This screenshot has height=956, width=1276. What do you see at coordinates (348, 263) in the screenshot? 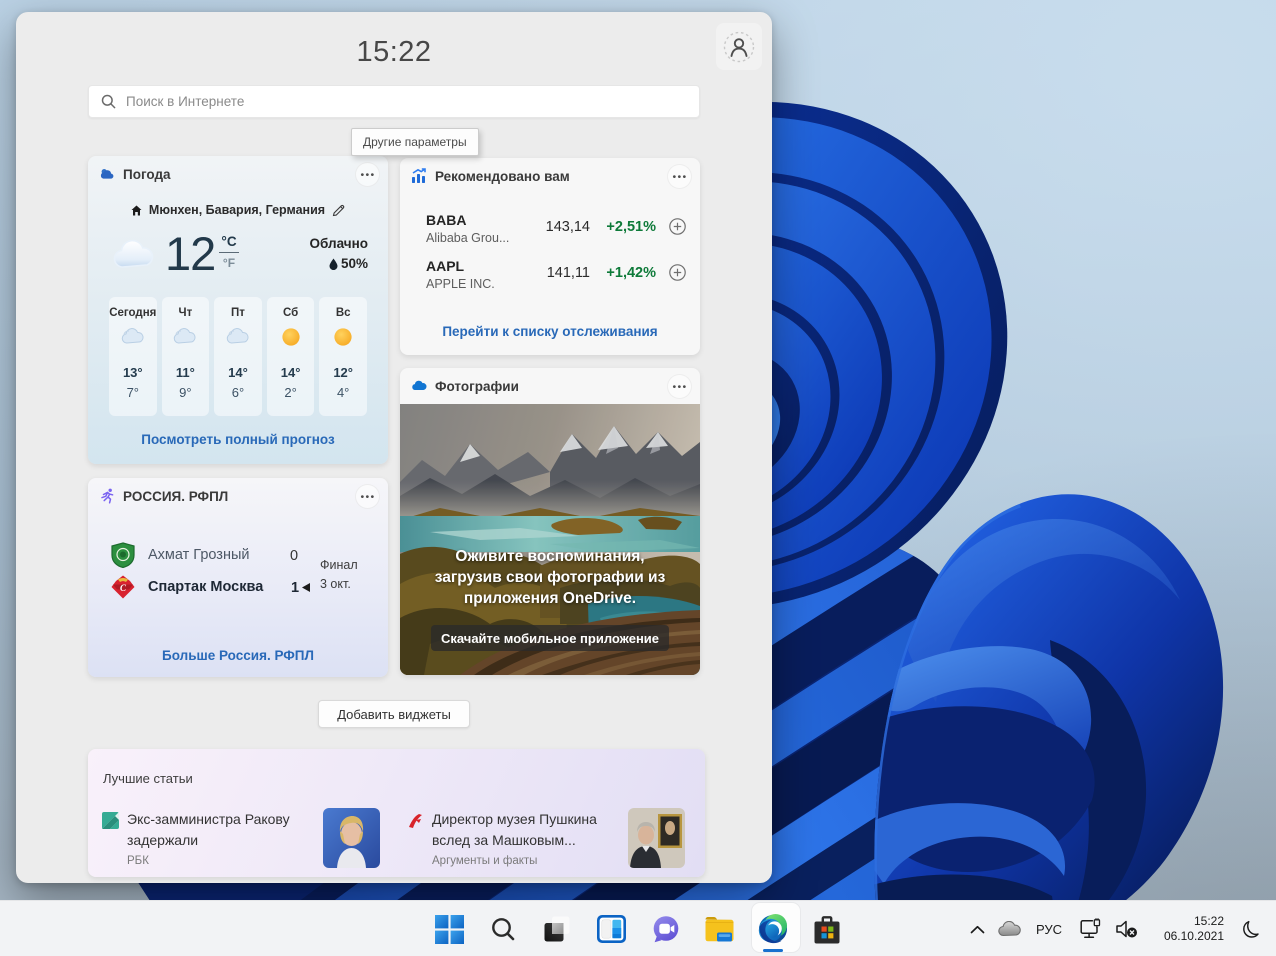
I see `precipitation: 50%` at bounding box center [348, 263].